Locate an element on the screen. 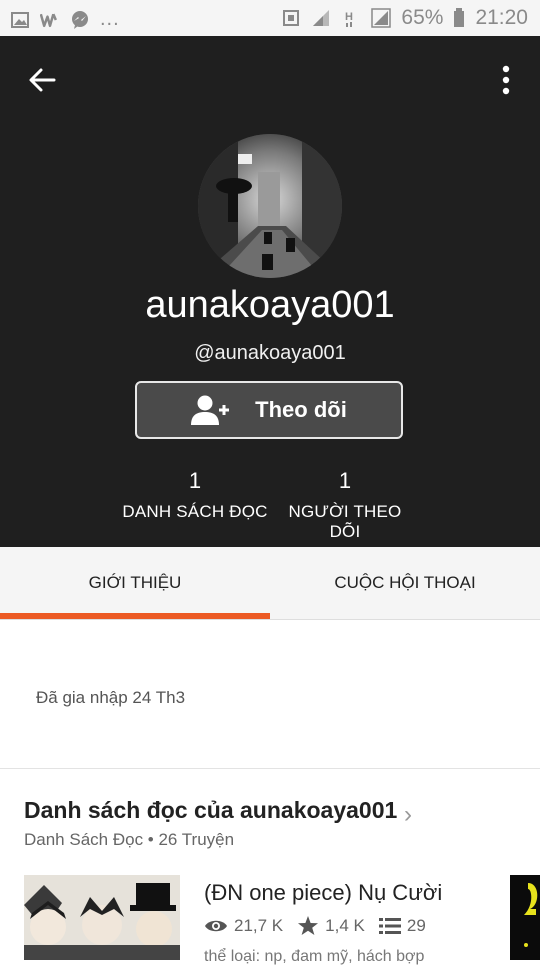 The image size is (540, 966). active-tab-indicator is located at coordinates (135, 616).